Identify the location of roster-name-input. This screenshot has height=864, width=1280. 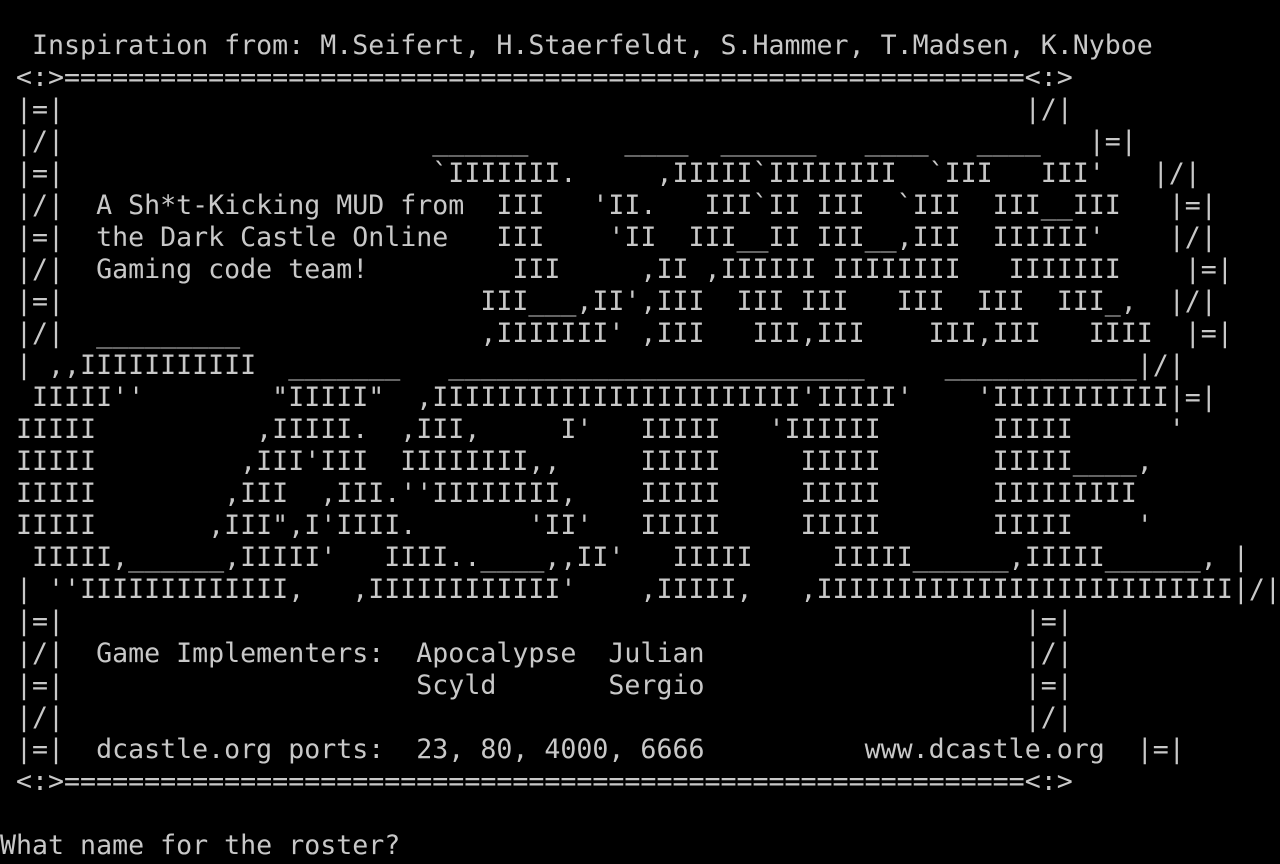
(716, 846).